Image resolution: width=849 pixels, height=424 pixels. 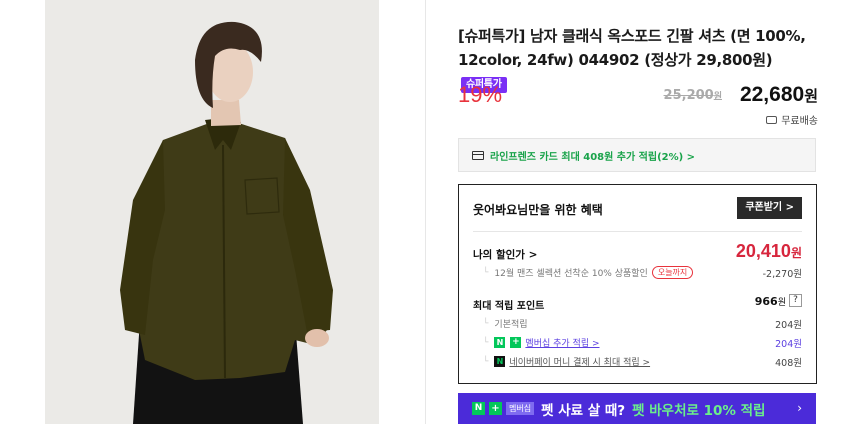 I want to click on benefit-title: 웃어봐요님만을 위한 혜택, so click(x=538, y=210).